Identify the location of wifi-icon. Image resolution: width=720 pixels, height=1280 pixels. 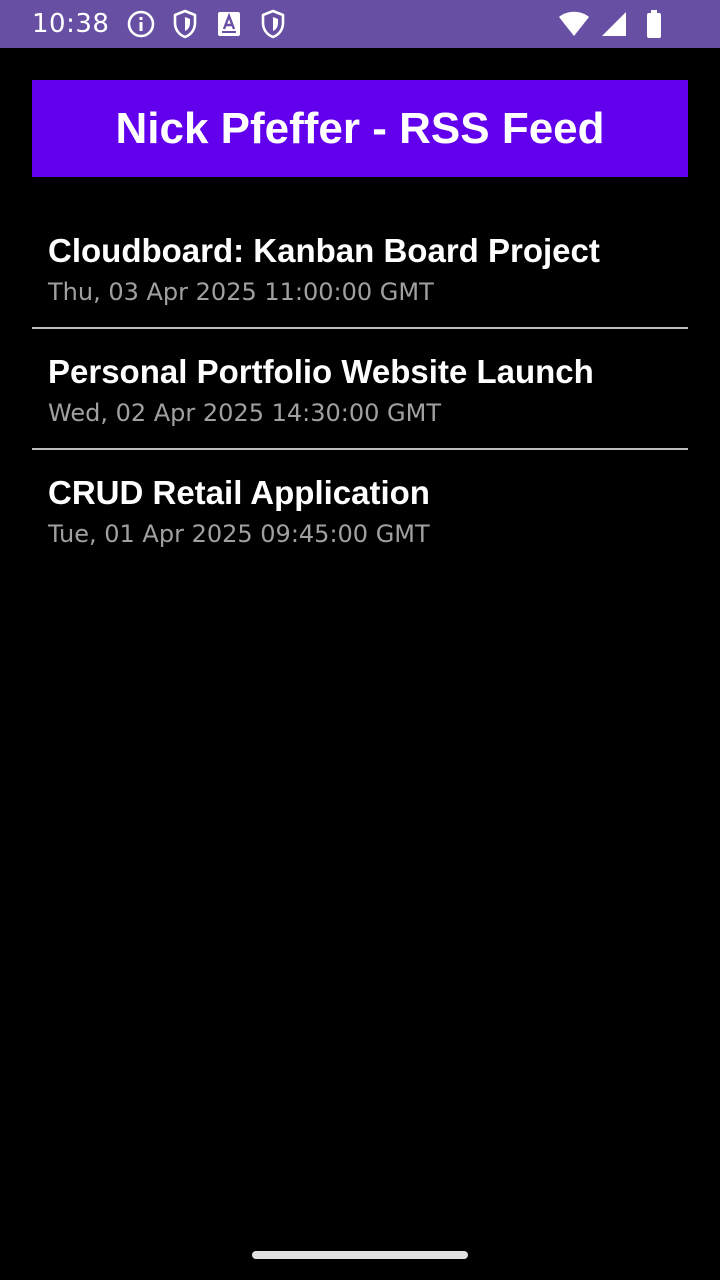
(574, 24).